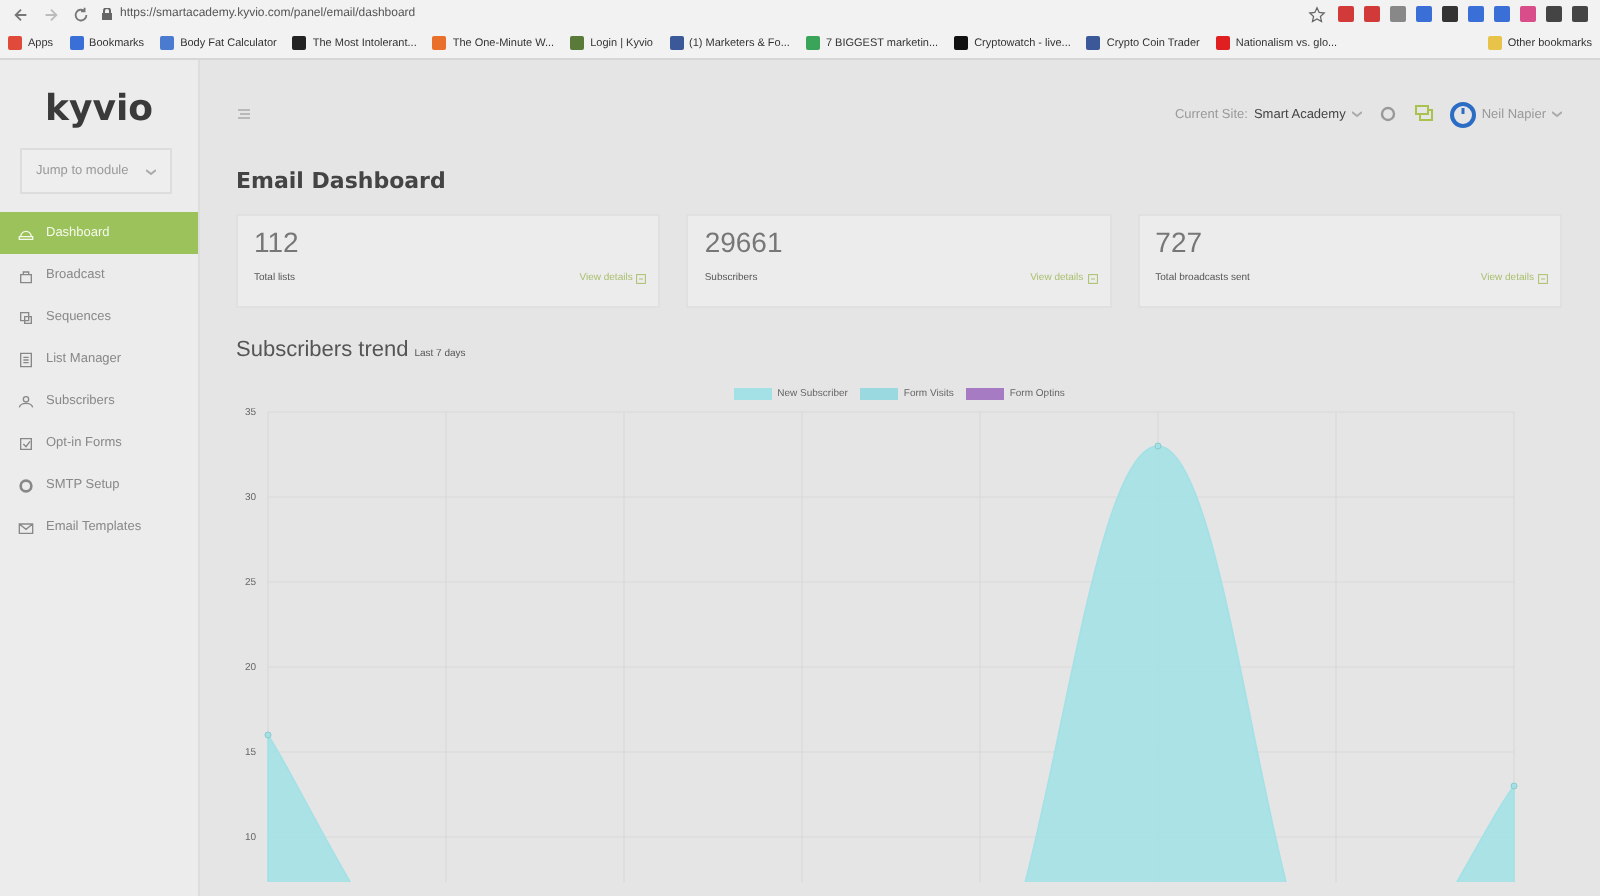 The height and width of the screenshot is (896, 1600). What do you see at coordinates (107, 14) in the screenshot?
I see `lock-icon` at bounding box center [107, 14].